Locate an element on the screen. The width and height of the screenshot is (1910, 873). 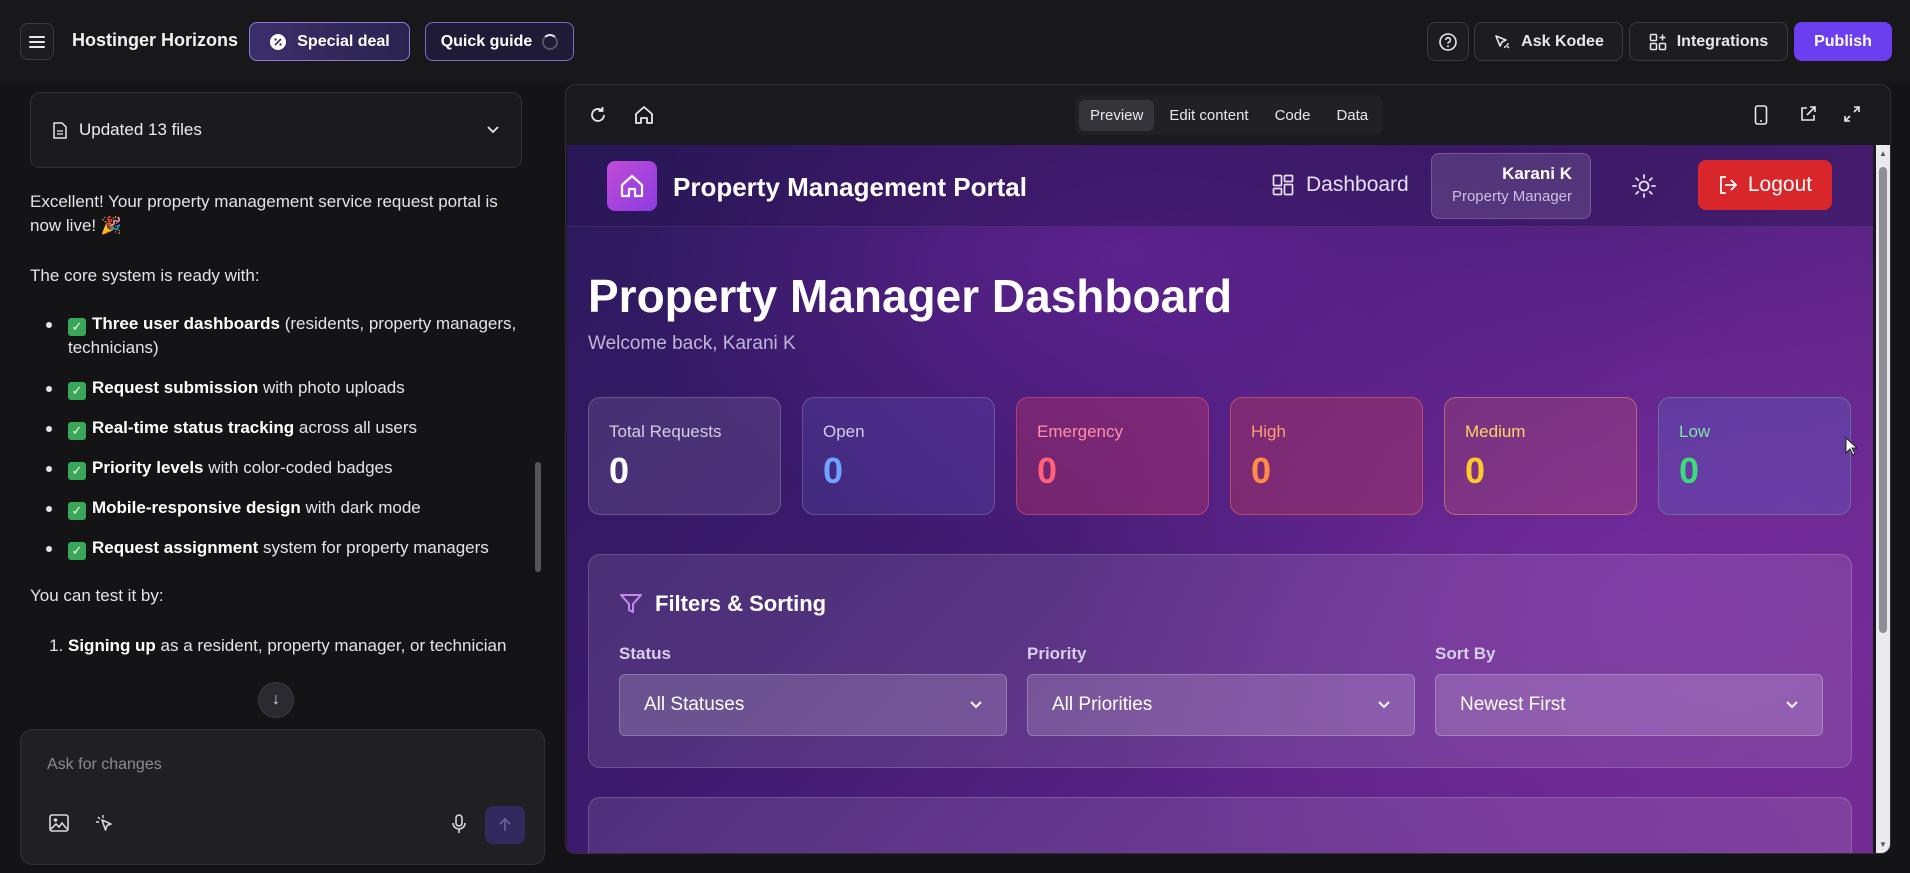
select-element-icon is located at coordinates (105, 824).